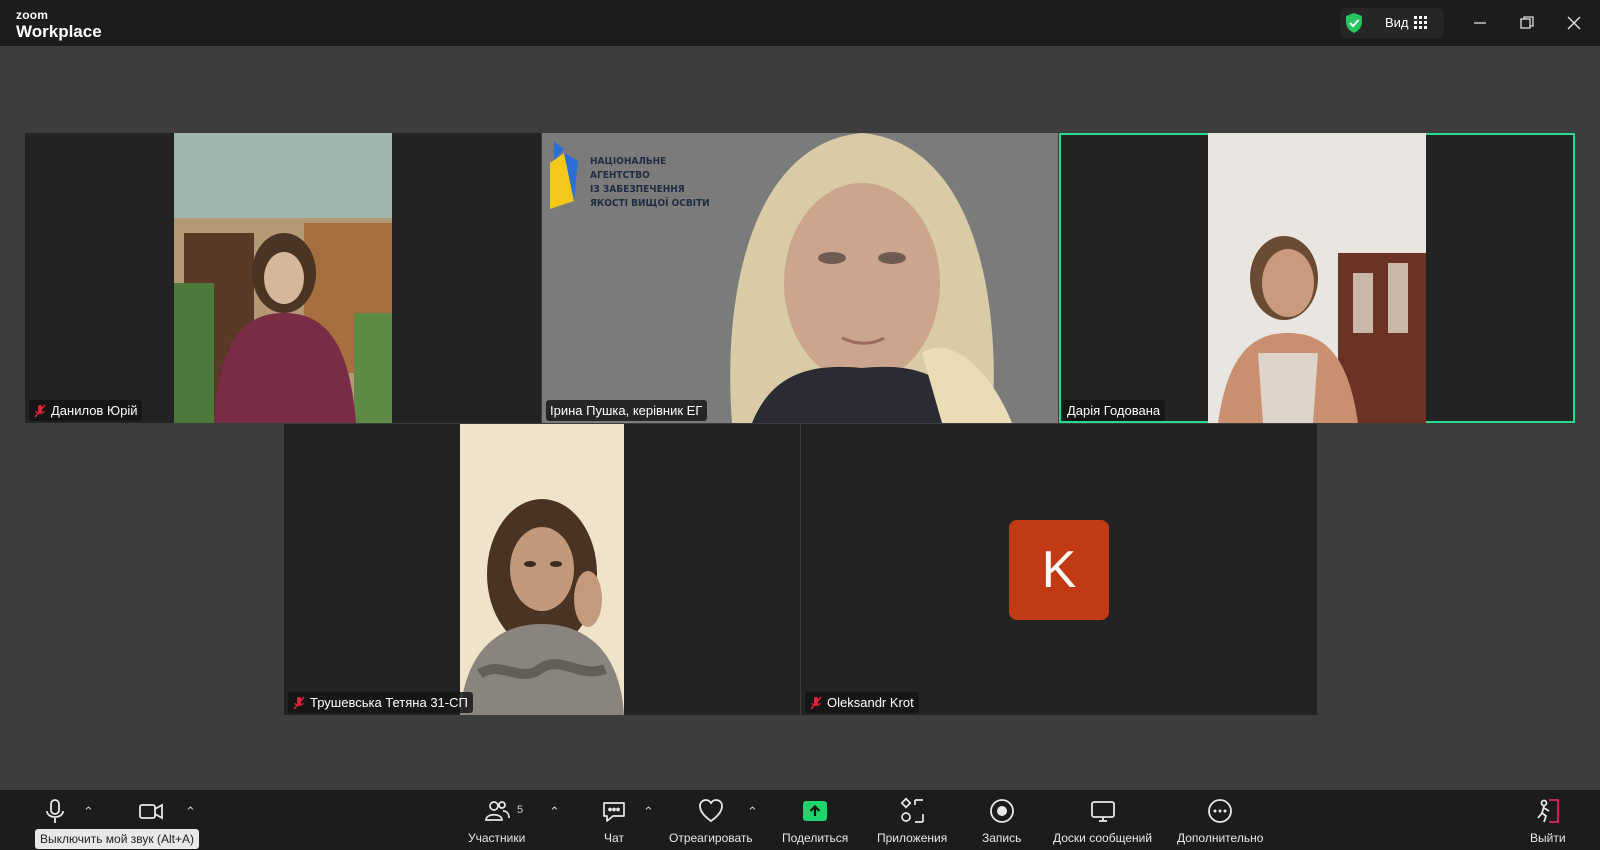  I want to click on video-options-chevron-icon: ⌃, so click(190, 812).